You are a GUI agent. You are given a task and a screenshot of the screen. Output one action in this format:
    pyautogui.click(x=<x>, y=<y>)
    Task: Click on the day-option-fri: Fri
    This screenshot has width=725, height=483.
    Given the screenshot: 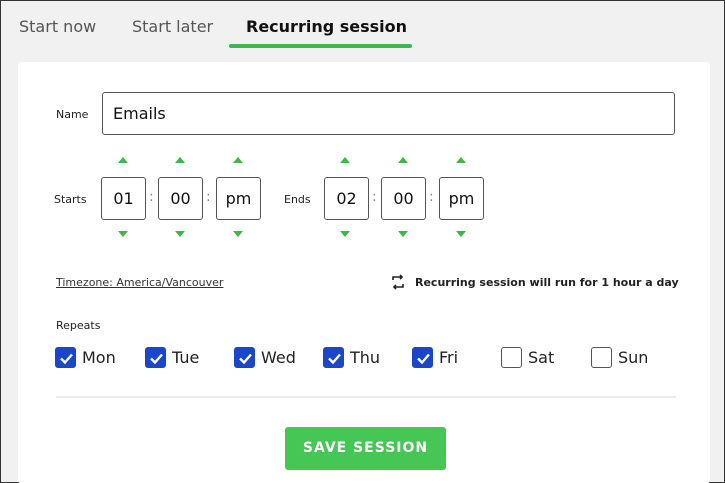 What is the action you would take?
    pyautogui.click(x=439, y=358)
    